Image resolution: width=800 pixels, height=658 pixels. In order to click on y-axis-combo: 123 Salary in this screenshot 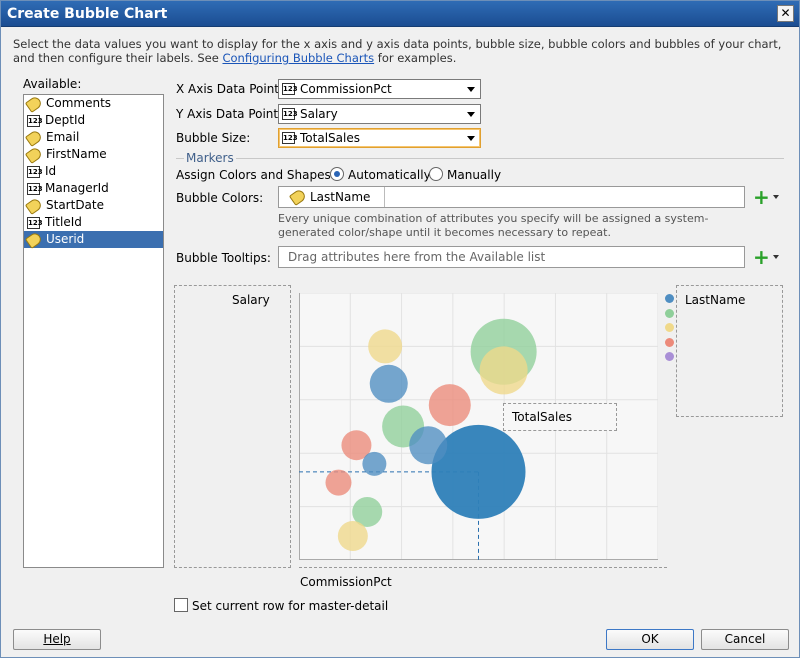, I will do `click(379, 114)`.